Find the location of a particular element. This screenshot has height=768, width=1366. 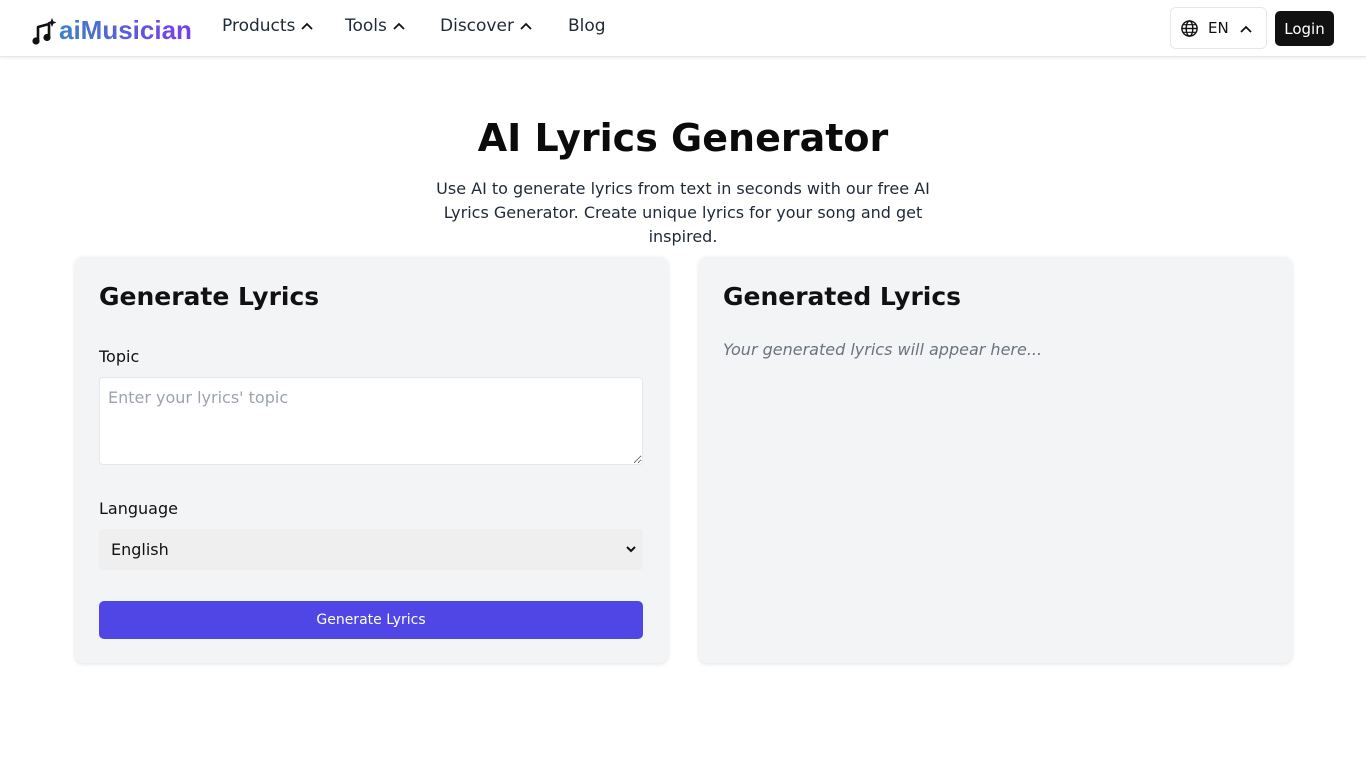

svg-text: aiMusician is located at coordinates (125, 30).